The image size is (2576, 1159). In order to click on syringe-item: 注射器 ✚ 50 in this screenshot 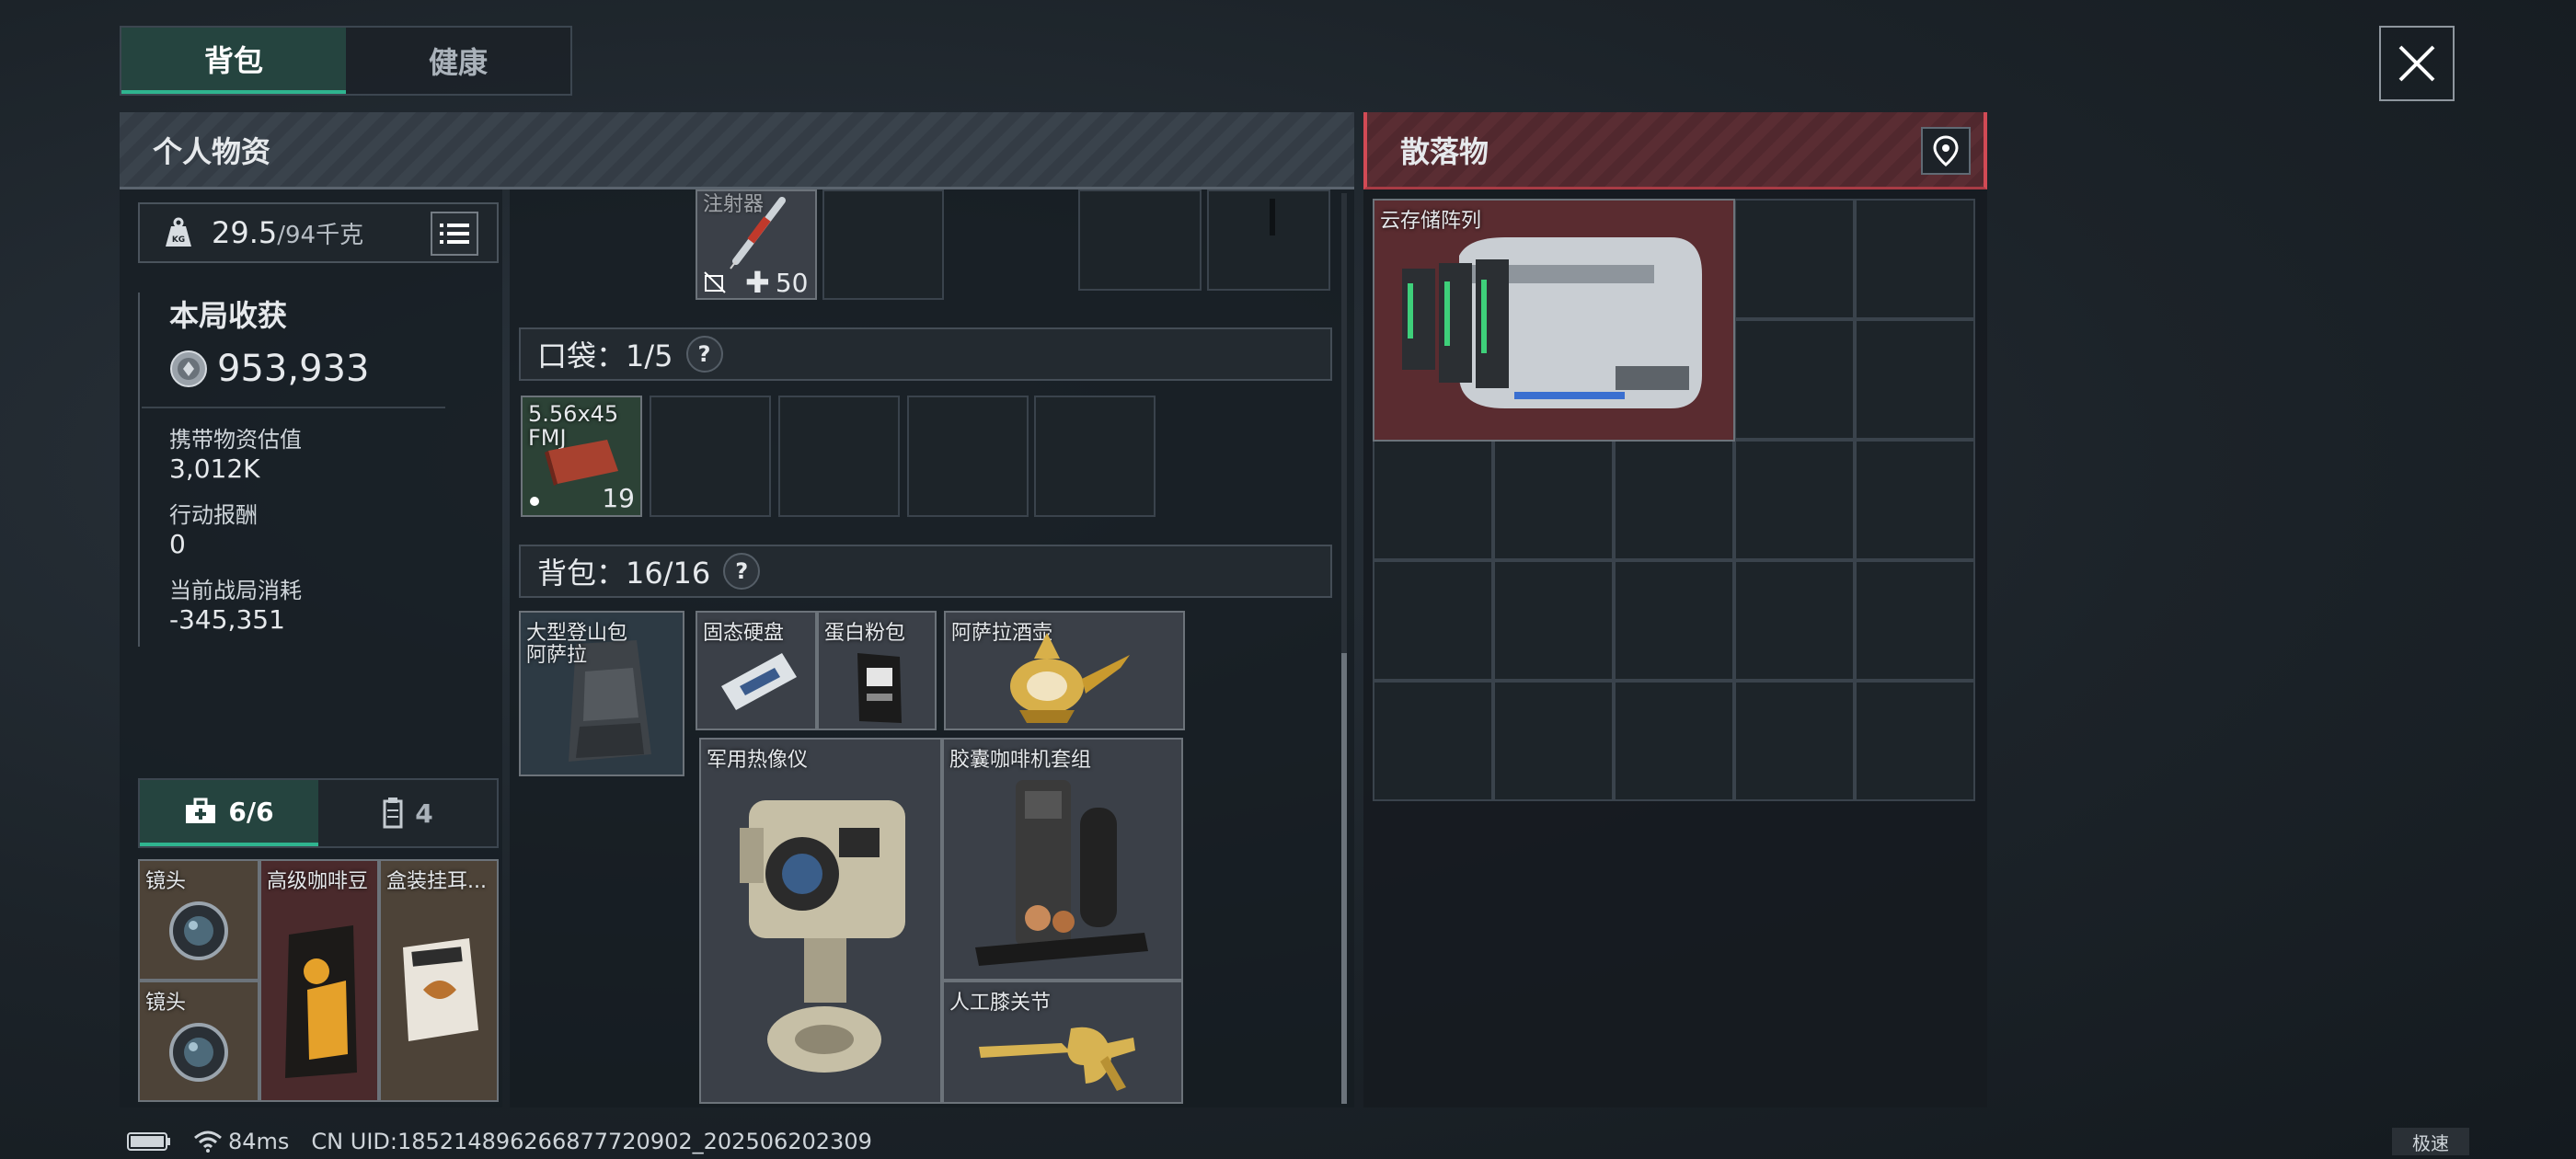, I will do `click(756, 244)`.